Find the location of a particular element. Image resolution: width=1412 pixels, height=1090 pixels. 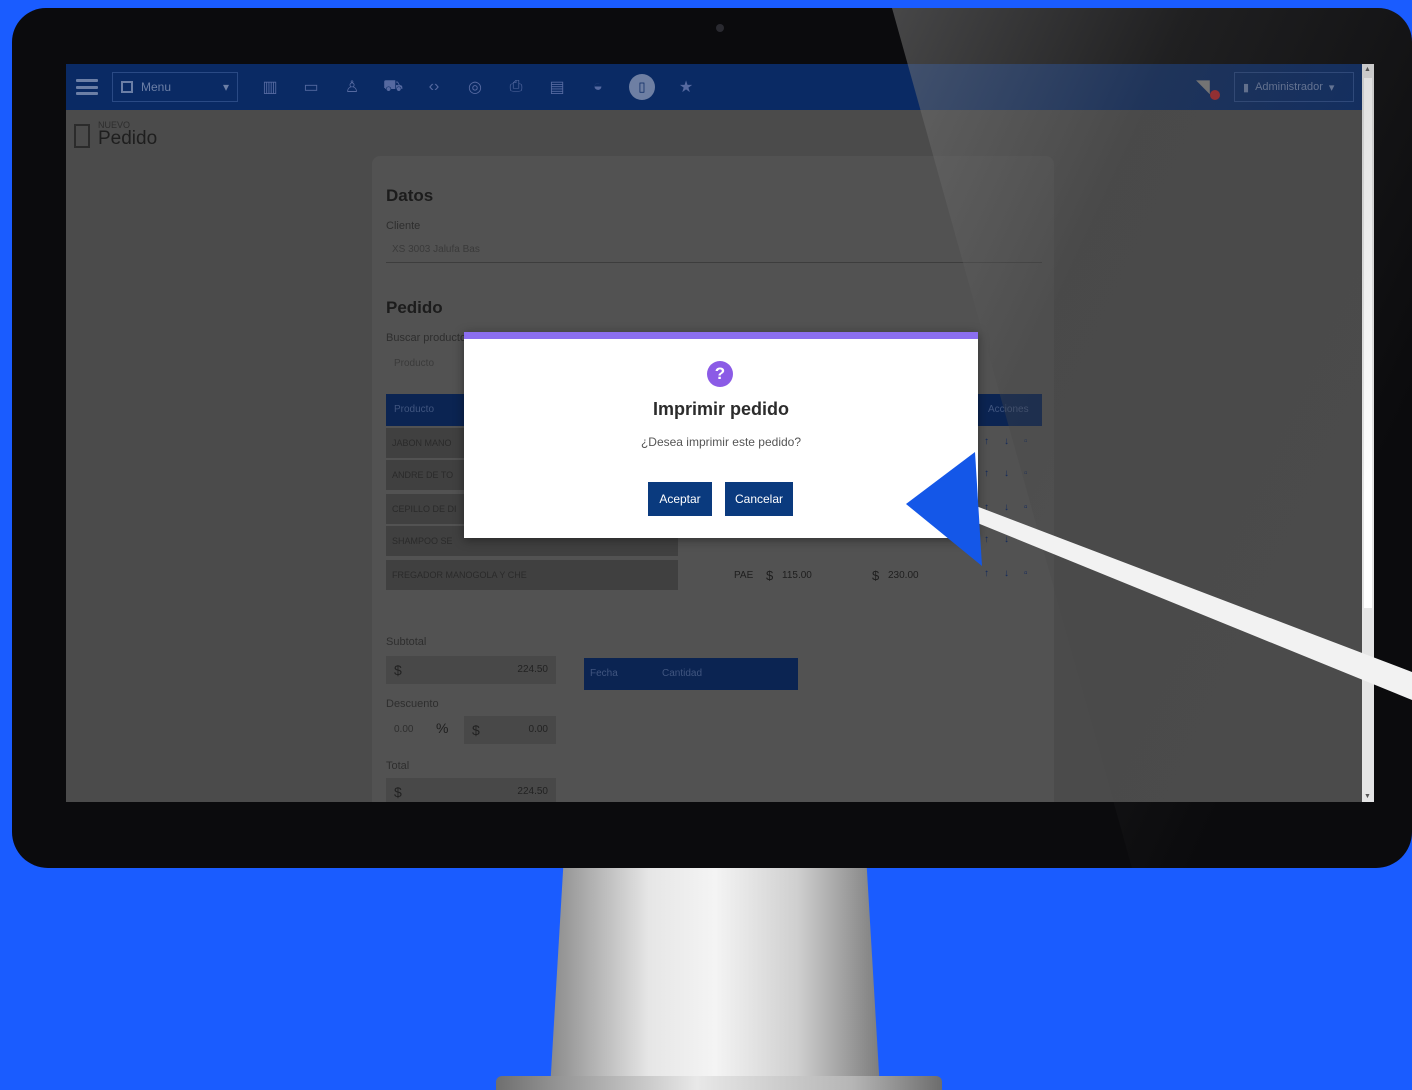

pointer-arrow-shaft is located at coordinates (1191, 603).